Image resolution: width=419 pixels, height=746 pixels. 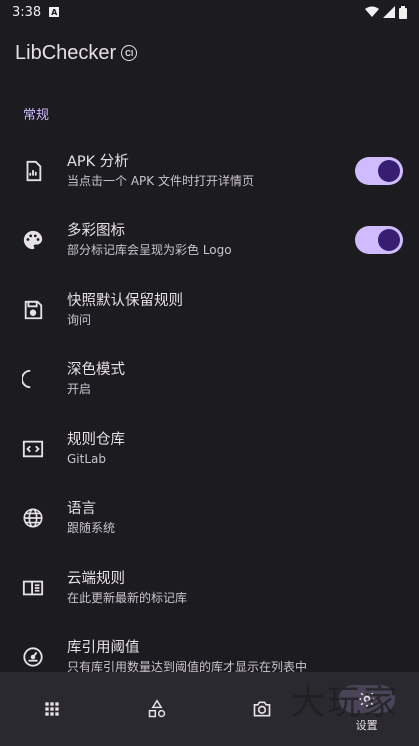 I want to click on palette-icon, so click(x=33, y=240).